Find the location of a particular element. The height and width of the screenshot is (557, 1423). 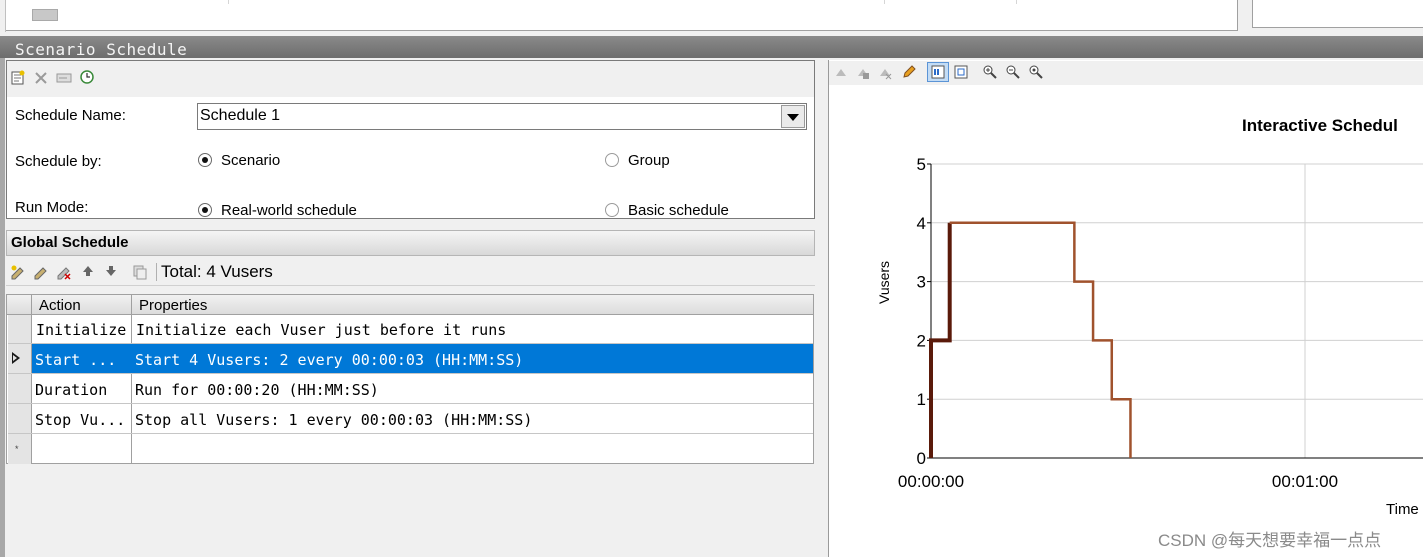

graph-2-icon is located at coordinates (863, 73).